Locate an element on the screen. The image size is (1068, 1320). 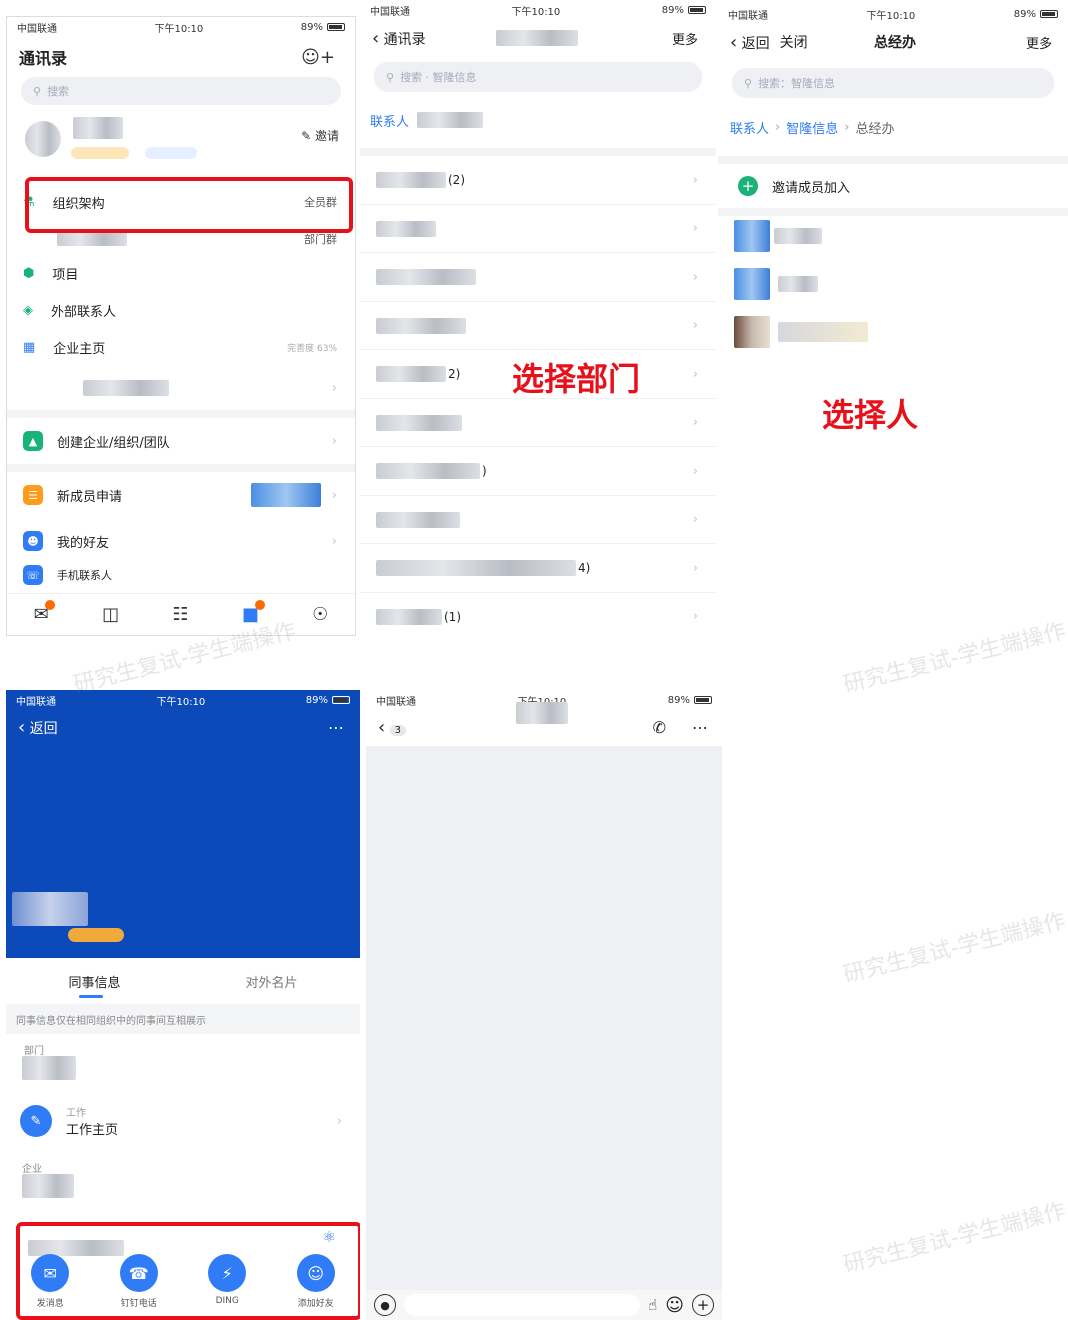
navbar: ‹ 通讯录 更多 is located at coordinates (538, 38).